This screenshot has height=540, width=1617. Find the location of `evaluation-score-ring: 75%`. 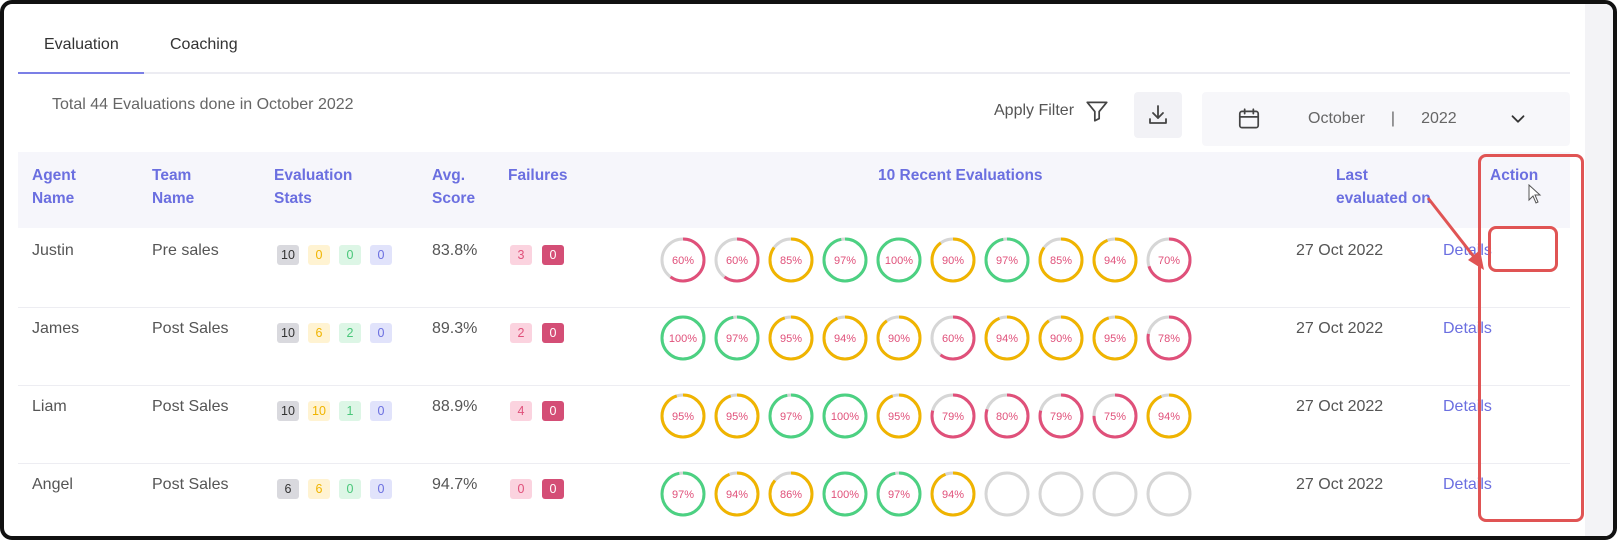

evaluation-score-ring: 75% is located at coordinates (1115, 416).